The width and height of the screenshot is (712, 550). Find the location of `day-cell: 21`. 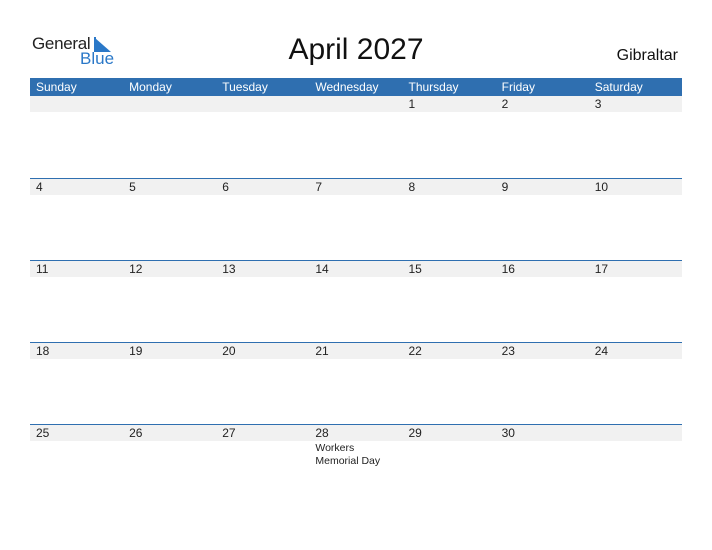

day-cell: 21 is located at coordinates (355, 351).